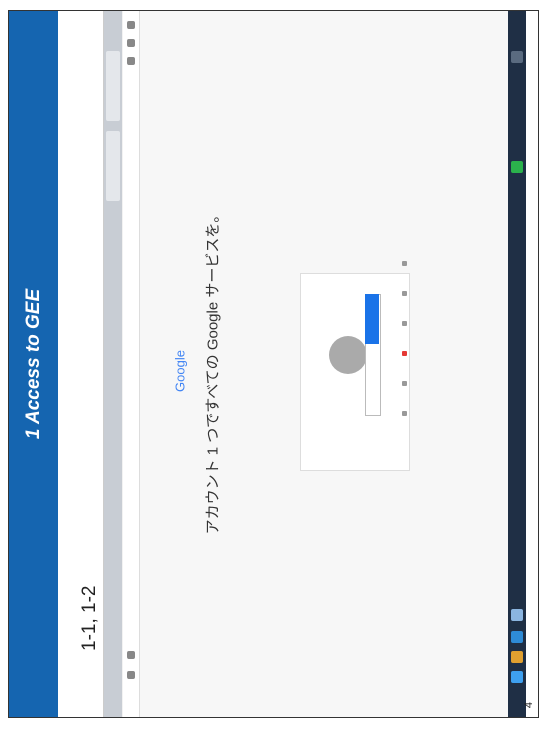 Image resolution: width=546 pixels, height=729 pixels. I want to click on clock-icon, so click(517, 57).